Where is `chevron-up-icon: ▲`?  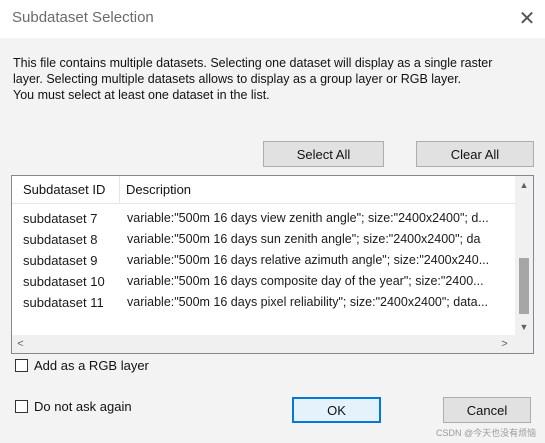
chevron-up-icon: ▲ is located at coordinates (524, 184).